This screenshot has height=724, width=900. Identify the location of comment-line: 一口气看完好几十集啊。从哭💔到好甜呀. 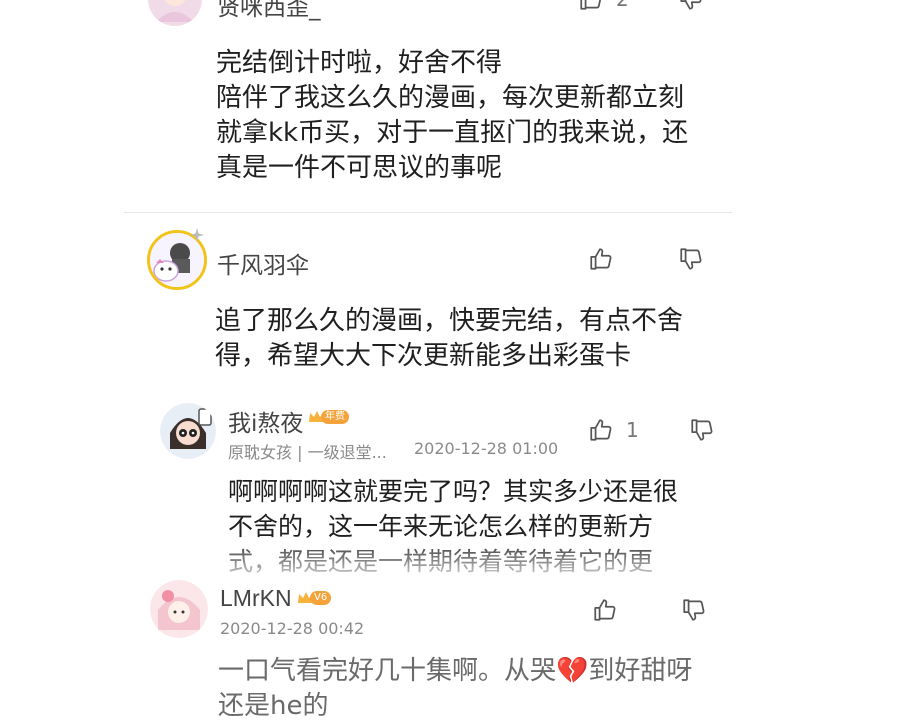
(455, 671).